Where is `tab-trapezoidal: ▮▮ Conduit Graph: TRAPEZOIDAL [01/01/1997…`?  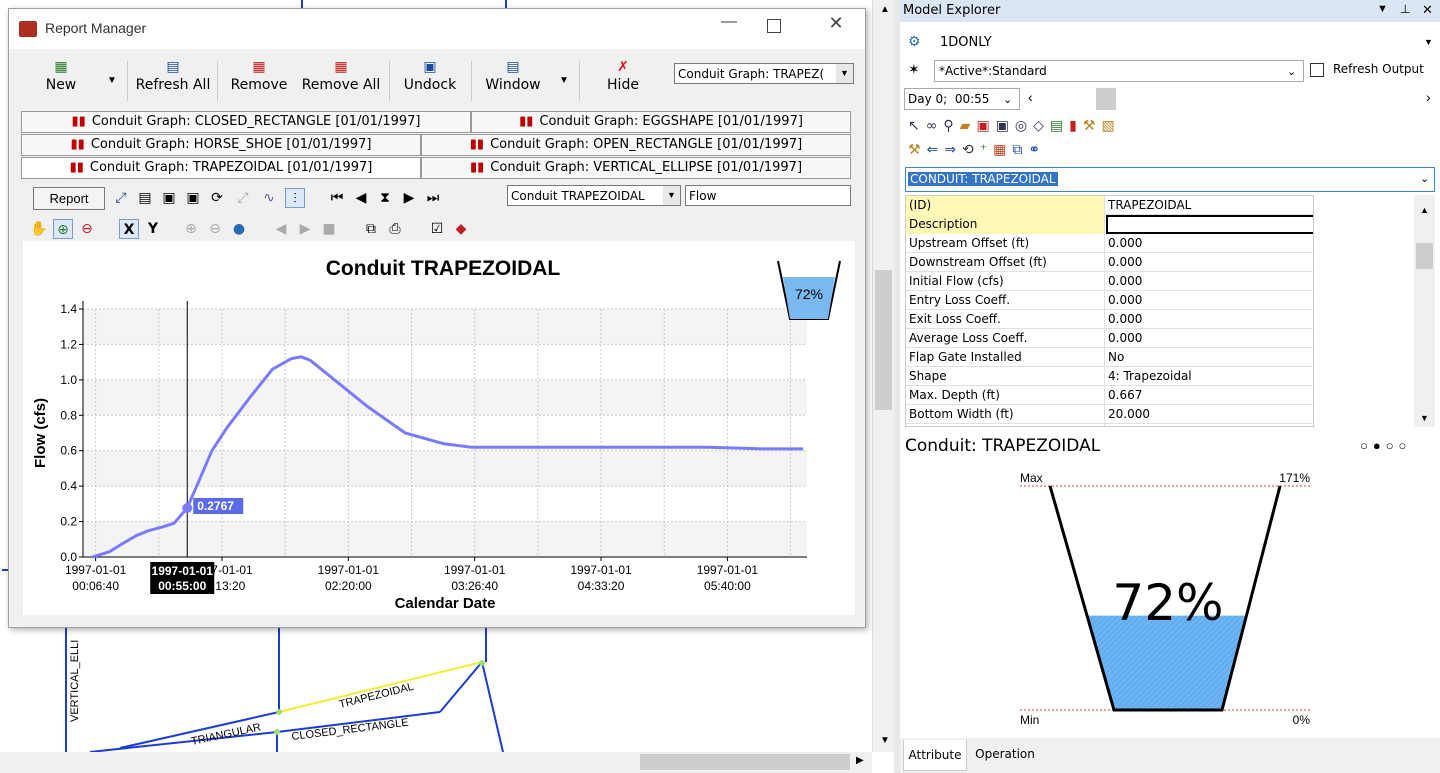
tab-trapezoidal: ▮▮ Conduit Graph: TRAPEZOIDAL [01/01/1997… is located at coordinates (221, 168).